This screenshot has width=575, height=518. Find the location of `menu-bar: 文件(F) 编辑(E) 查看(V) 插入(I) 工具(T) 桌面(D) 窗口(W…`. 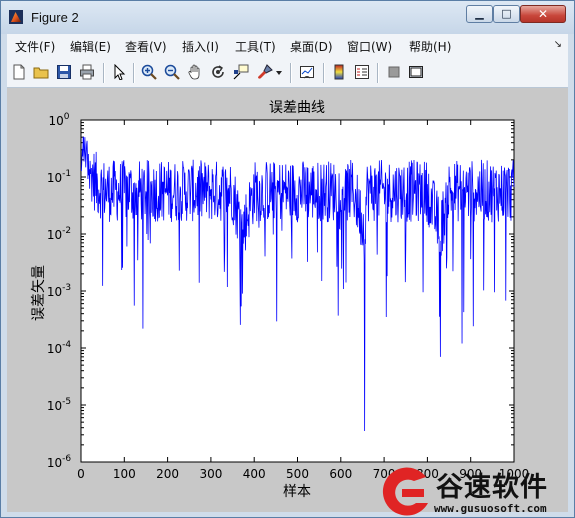

menu-bar: 文件(F) 编辑(E) 查看(V) 插入(I) 工具(T) 桌面(D) 窗口(W… is located at coordinates (287, 46).